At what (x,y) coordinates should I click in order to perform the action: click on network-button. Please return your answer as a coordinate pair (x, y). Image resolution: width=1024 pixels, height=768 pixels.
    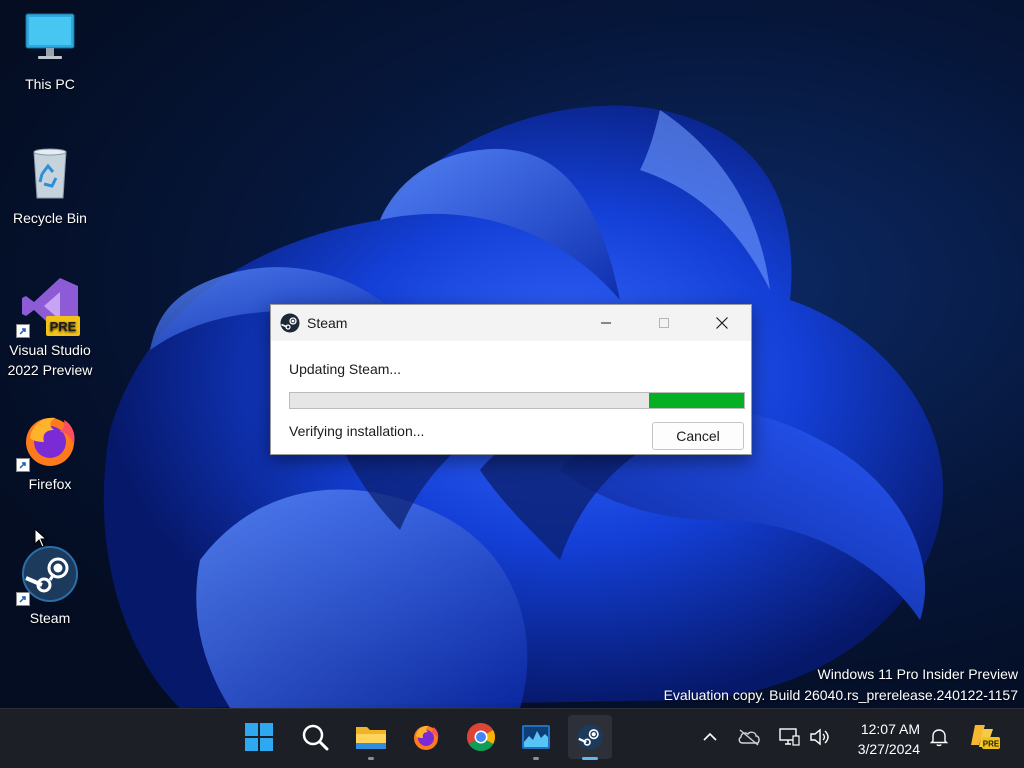
    Looking at the image, I should click on (789, 737).